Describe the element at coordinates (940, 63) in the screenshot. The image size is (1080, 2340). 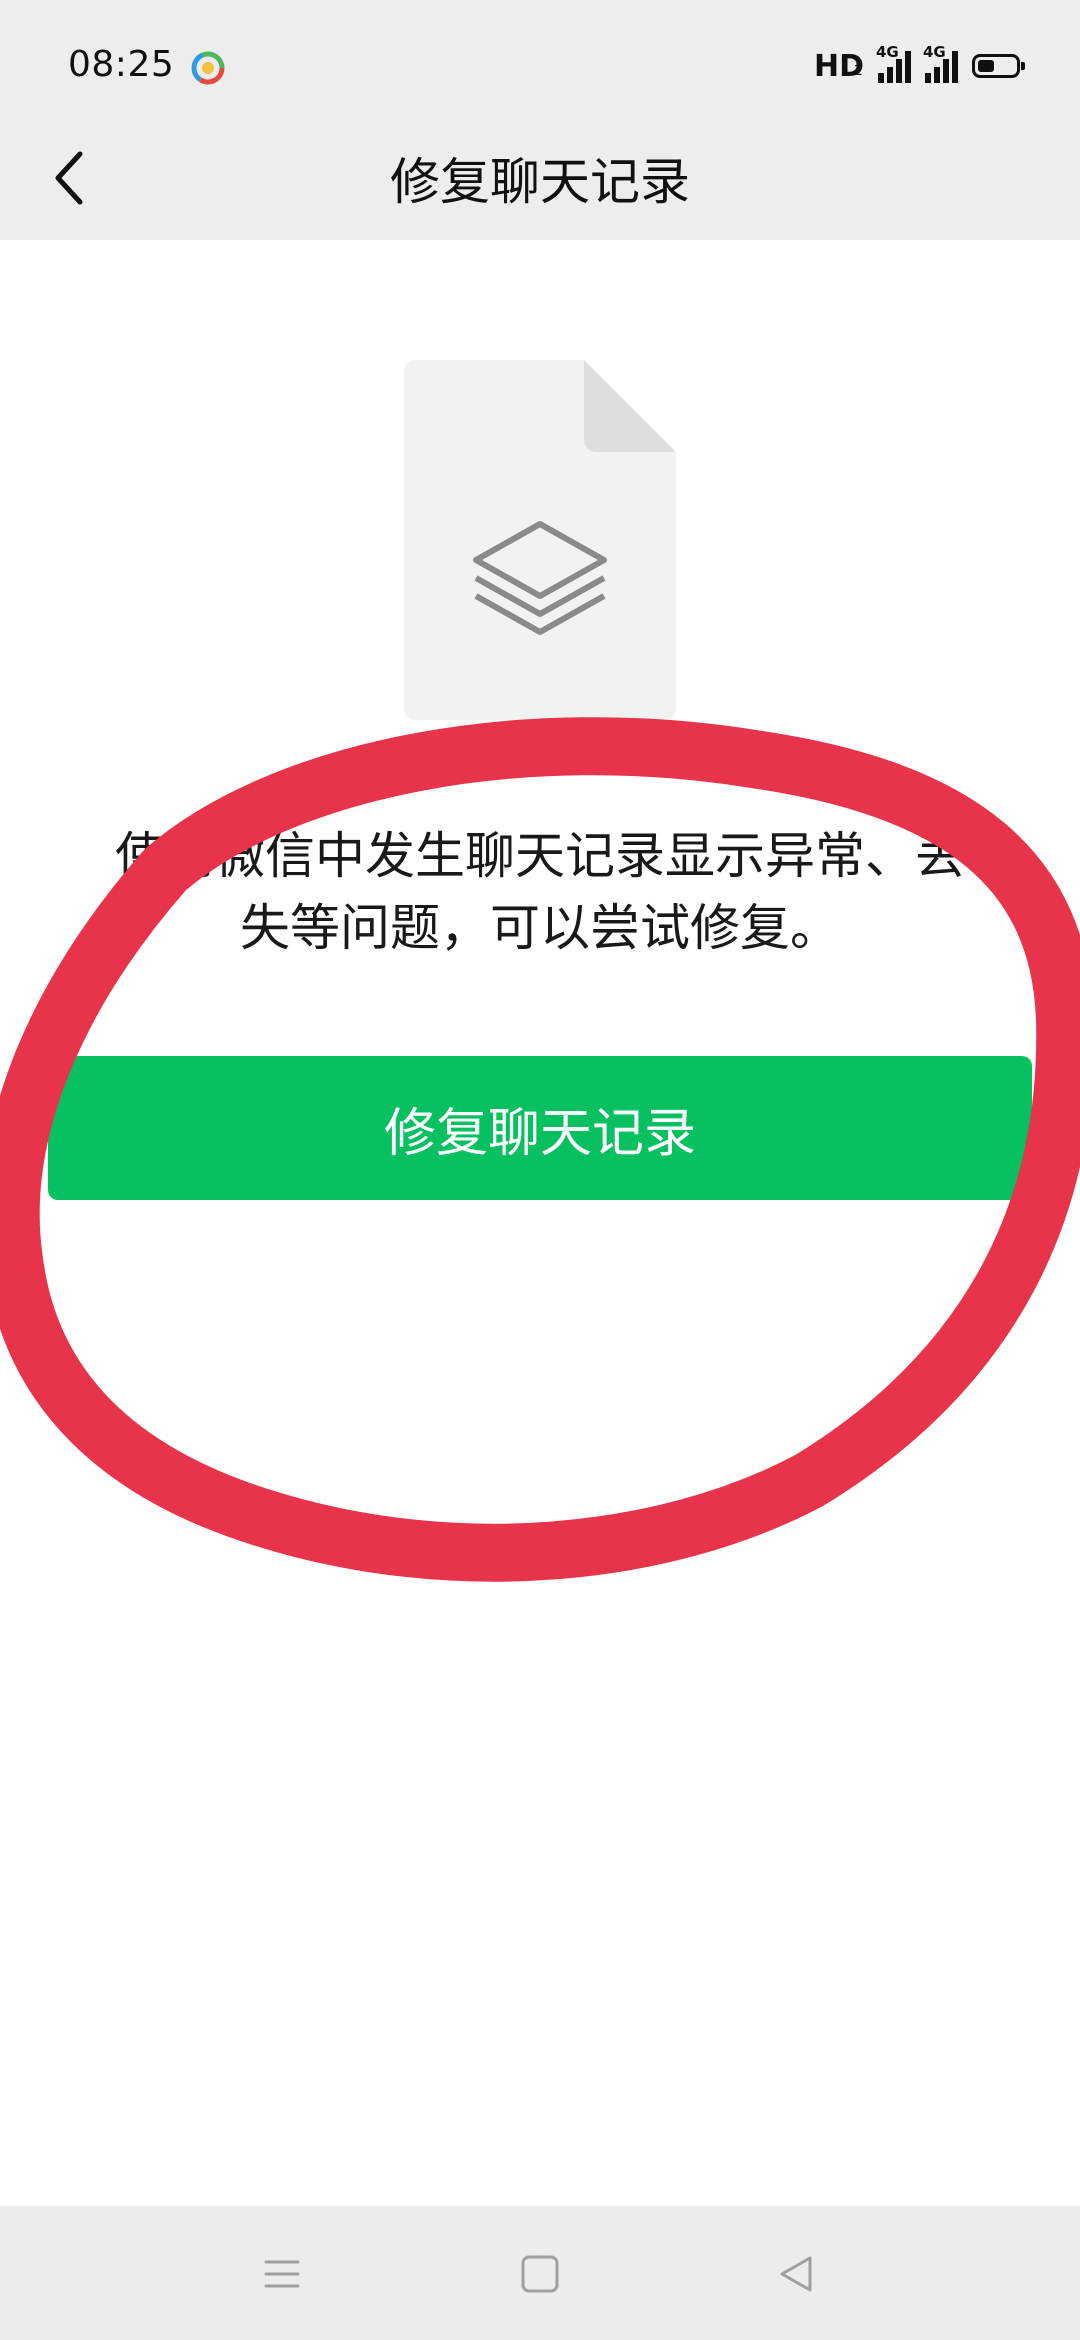
I see `signal-icon-2: 4G` at that location.